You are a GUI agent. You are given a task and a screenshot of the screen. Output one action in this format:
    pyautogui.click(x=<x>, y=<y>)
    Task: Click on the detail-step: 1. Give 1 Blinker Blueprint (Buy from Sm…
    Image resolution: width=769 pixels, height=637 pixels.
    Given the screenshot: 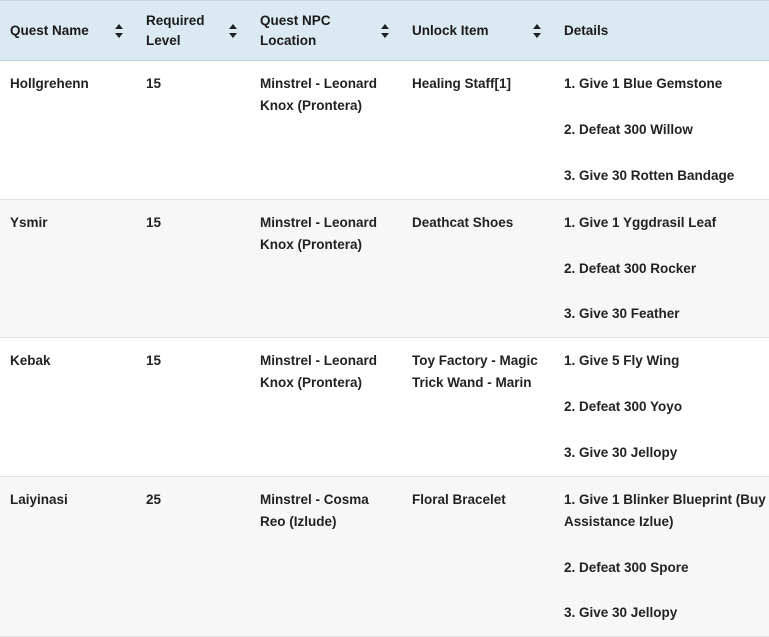 What is the action you would take?
    pyautogui.click(x=666, y=510)
    